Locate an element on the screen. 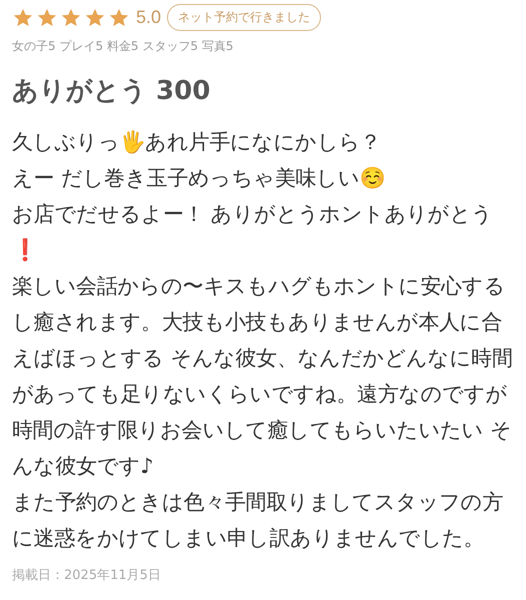 This screenshot has width=526, height=600. review-paragraph: また予約のときは色々手間取りましてスタッフの方に迷惑をかけてしまい申し訳ありませんでした。 is located at coordinates (258, 520).